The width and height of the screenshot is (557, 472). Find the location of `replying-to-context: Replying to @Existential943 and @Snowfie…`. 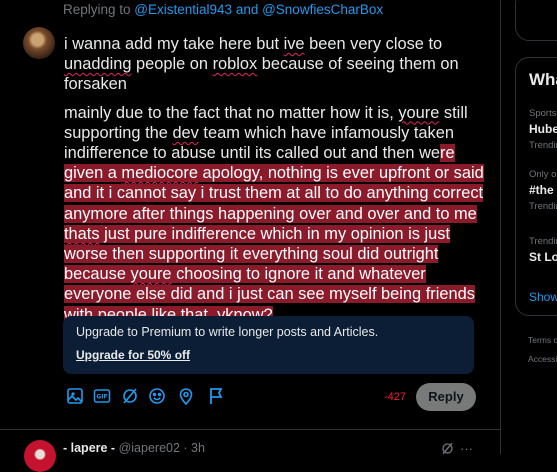

replying-to-context: Replying to @Existential943 and @Snowfie… is located at coordinates (223, 9).